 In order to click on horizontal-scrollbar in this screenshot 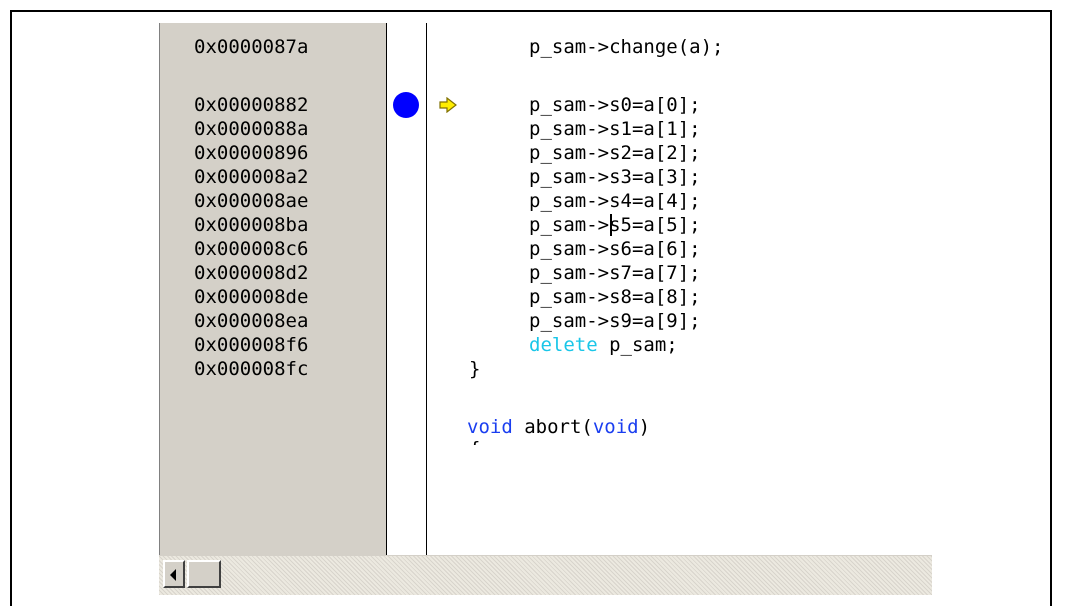, I will do `click(545, 575)`.